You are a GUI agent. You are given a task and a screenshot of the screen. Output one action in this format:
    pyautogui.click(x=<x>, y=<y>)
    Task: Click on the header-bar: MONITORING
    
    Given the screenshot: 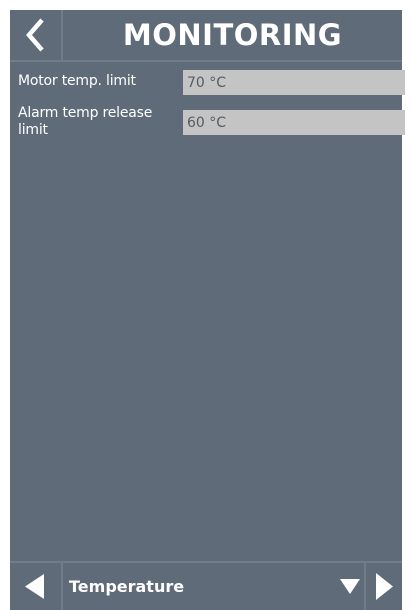 What is the action you would take?
    pyautogui.click(x=206, y=36)
    